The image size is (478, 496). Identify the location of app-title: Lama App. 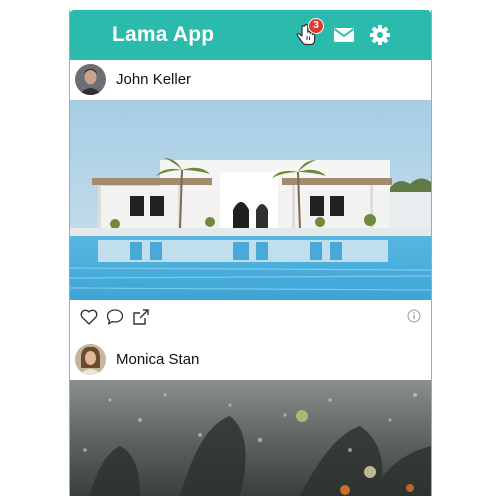
(163, 34).